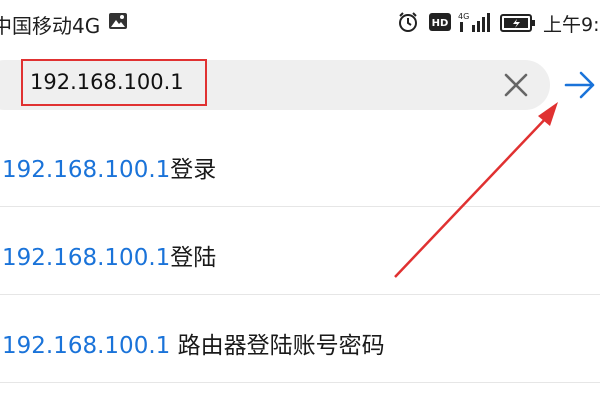 The height and width of the screenshot is (402, 600). I want to click on hd-icon: HD, so click(440, 24).